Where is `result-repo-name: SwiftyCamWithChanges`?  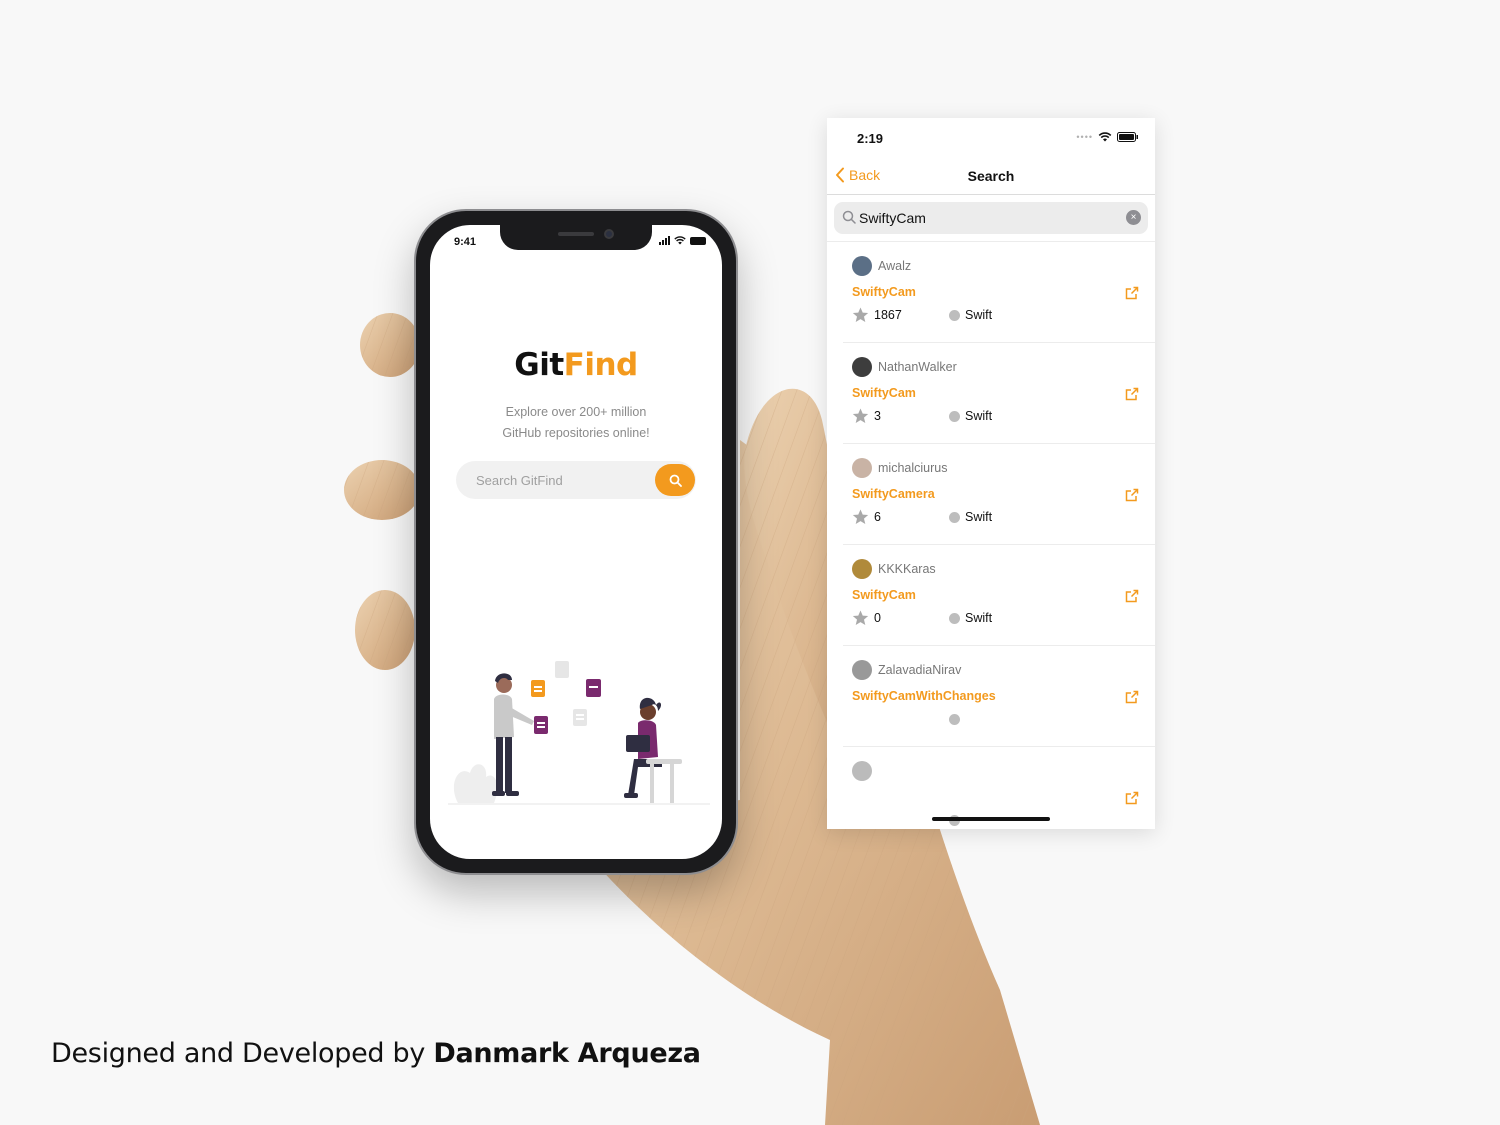 result-repo-name: SwiftyCamWithChanges is located at coordinates (924, 696).